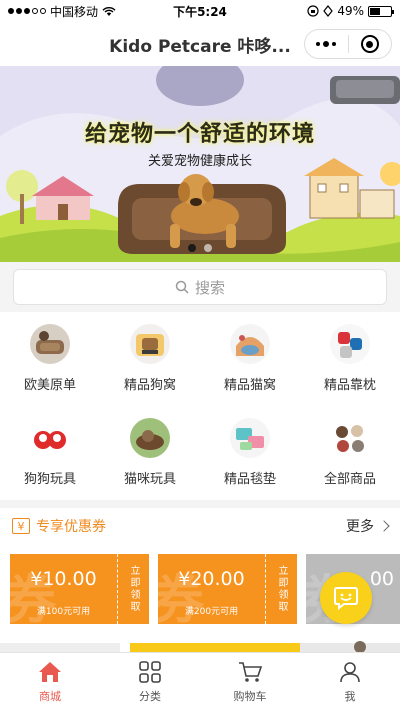 Image resolution: width=400 pixels, height=711 pixels. Describe the element at coordinates (350, 672) in the screenshot. I see `profile-icon` at that location.